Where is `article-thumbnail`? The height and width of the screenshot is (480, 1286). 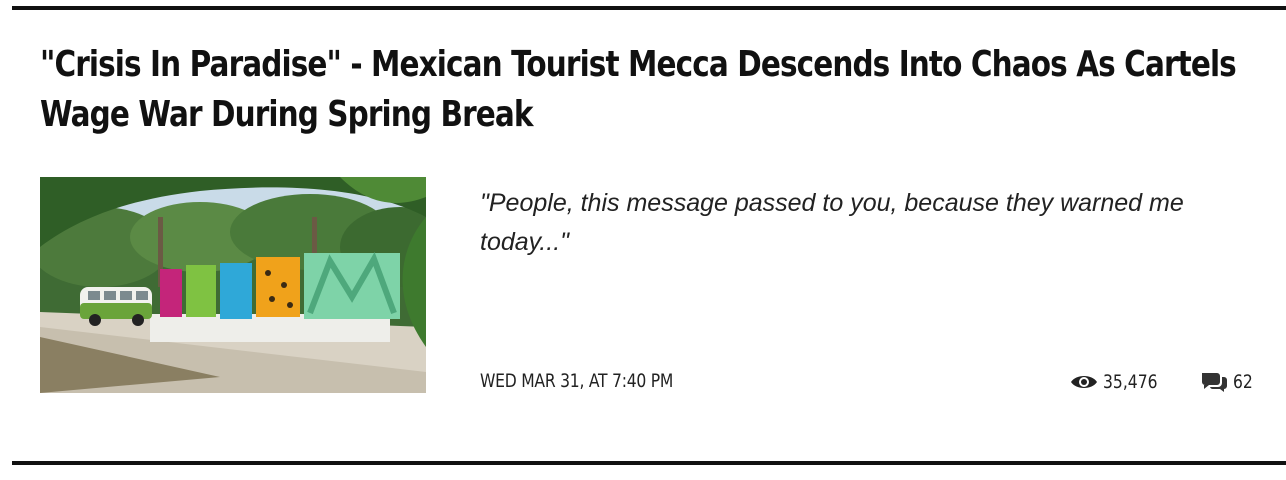 article-thumbnail is located at coordinates (233, 285).